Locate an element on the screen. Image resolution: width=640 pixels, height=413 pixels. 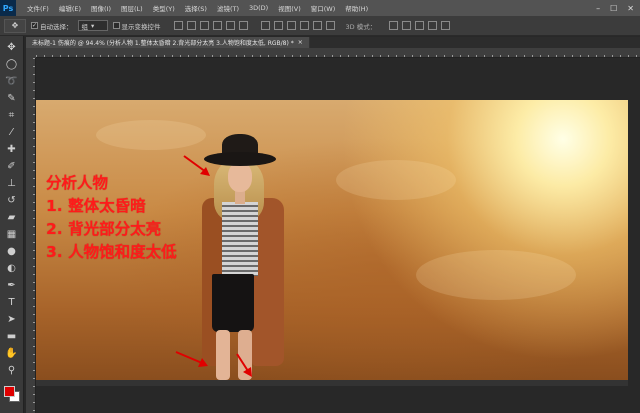
close-icon: ✕ is located at coordinates (630, 8).